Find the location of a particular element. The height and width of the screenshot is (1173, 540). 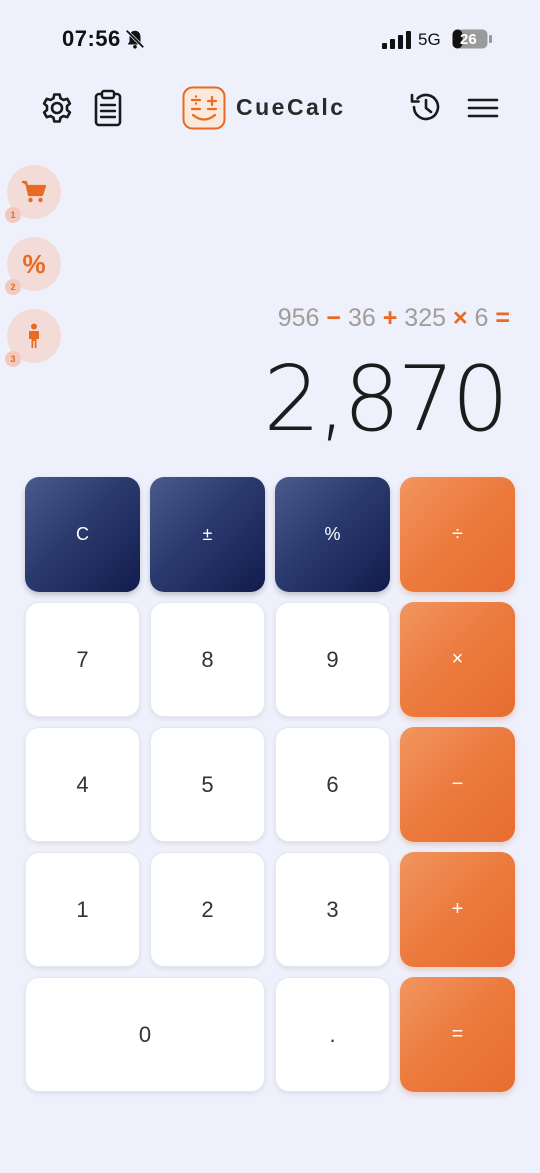

expression-display: 956 − 36 + 325 × 6 = is located at coordinates (394, 318).